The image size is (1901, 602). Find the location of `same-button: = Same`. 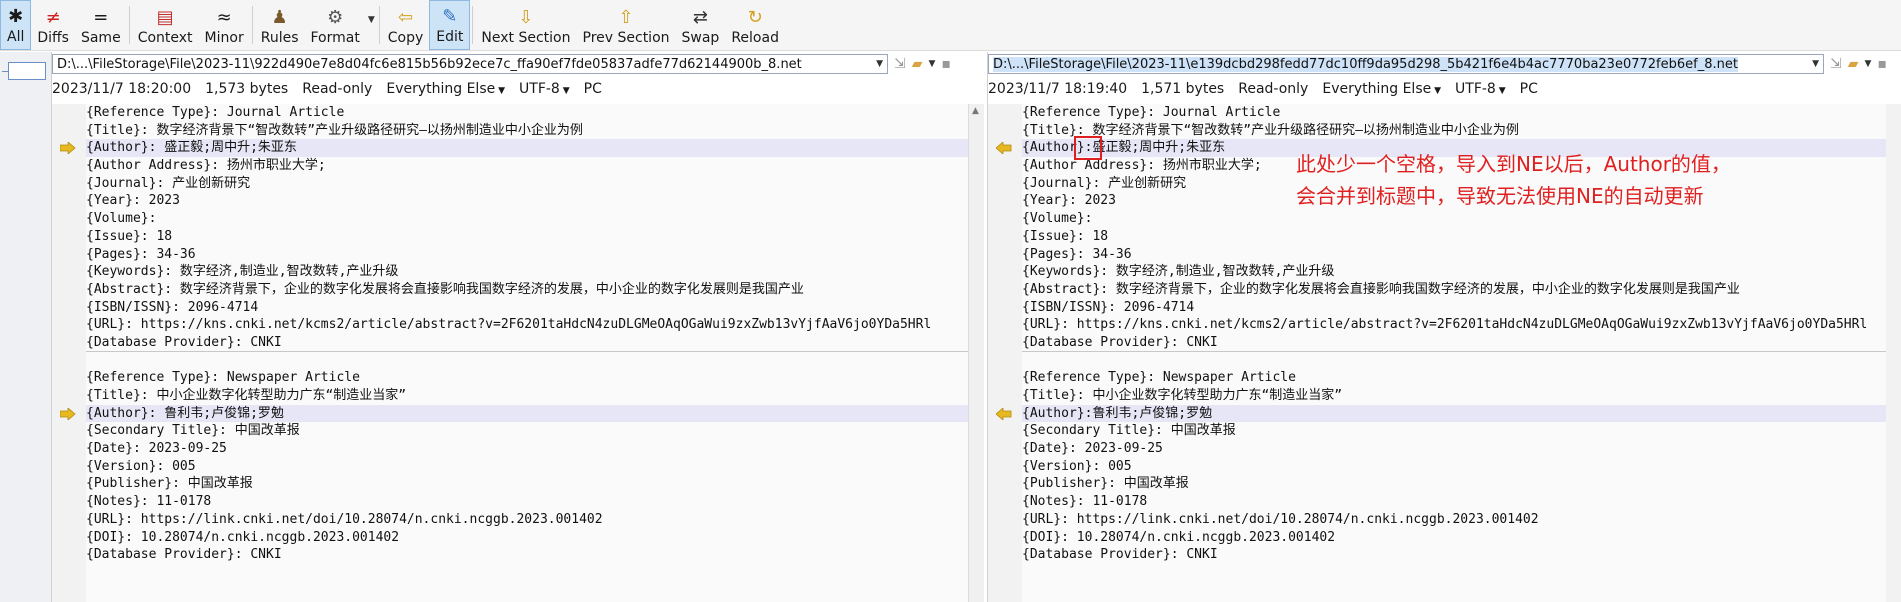

same-button: = Same is located at coordinates (101, 25).